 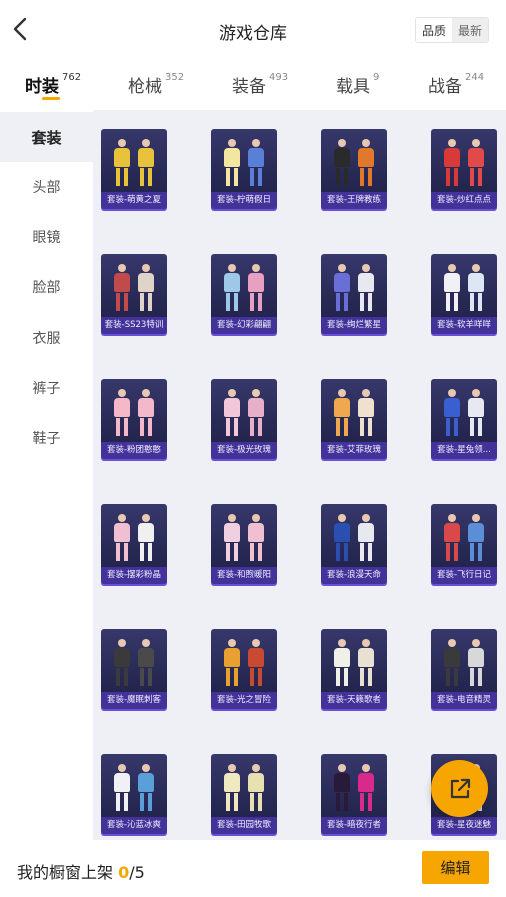 What do you see at coordinates (249, 87) in the screenshot?
I see `tab-label: 装备` at bounding box center [249, 87].